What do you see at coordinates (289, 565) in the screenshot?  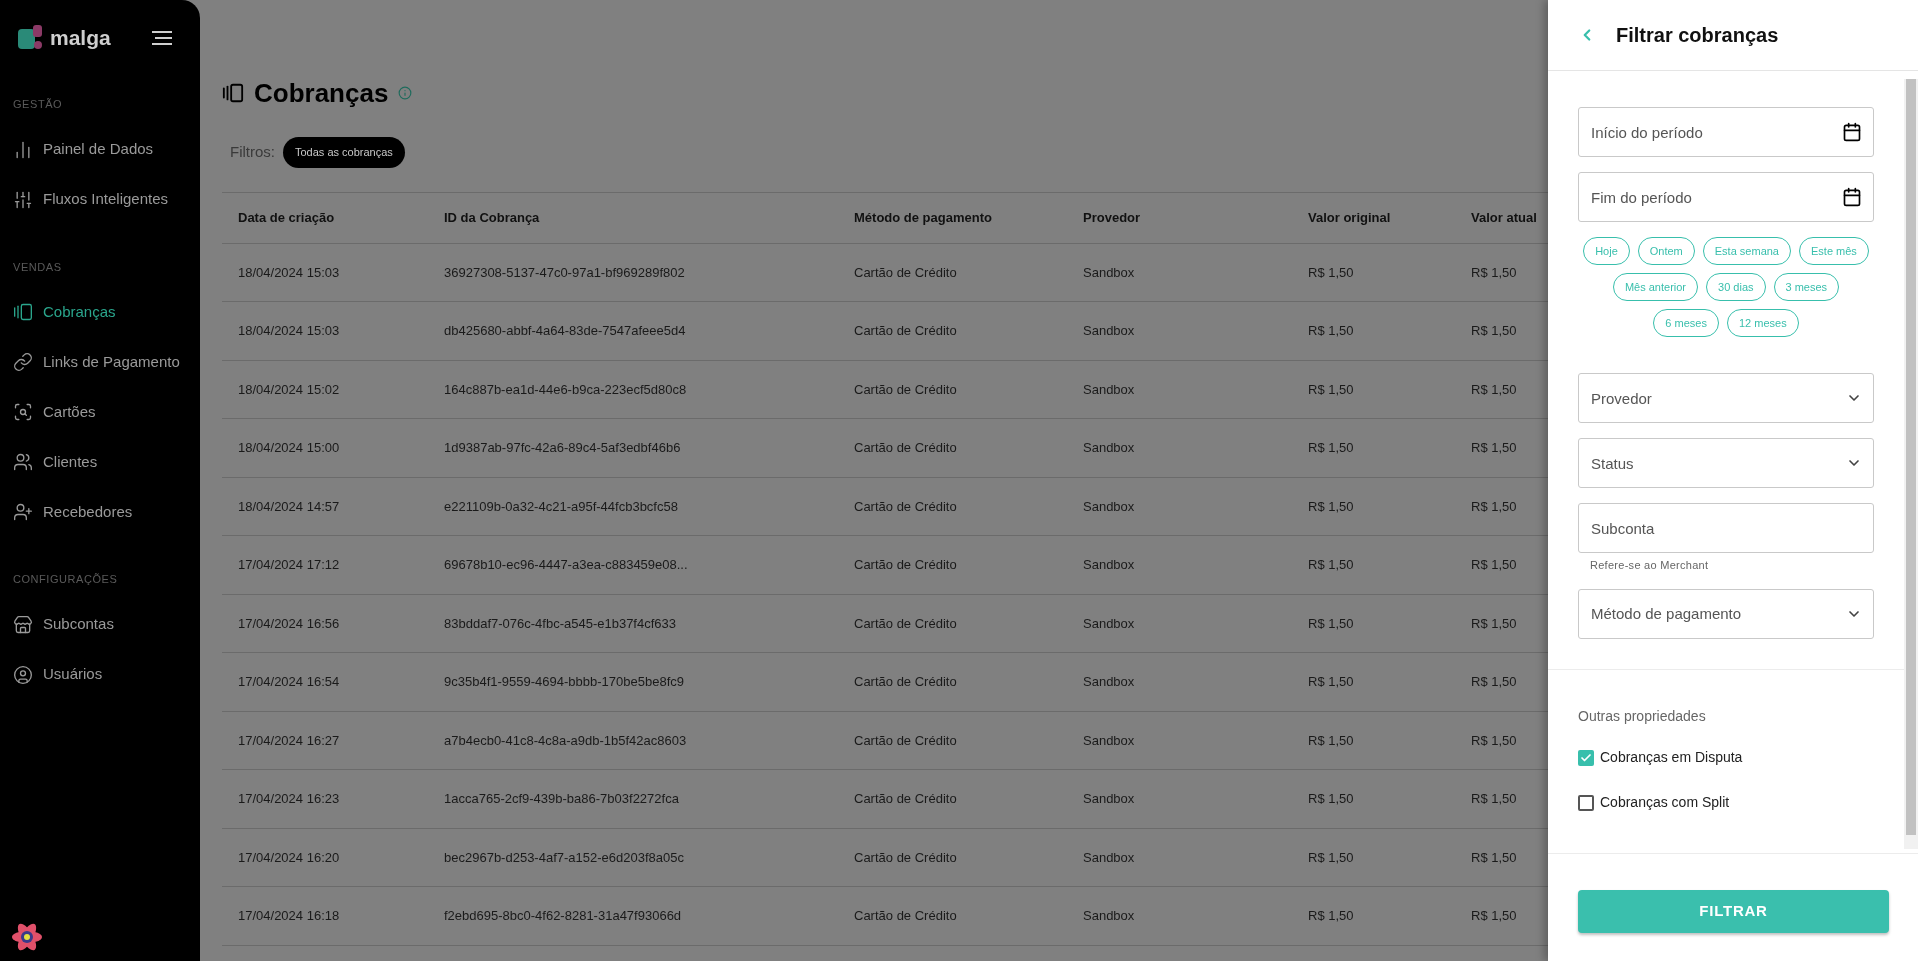 I see `table-cell-text: 17/04/2024 17:12` at bounding box center [289, 565].